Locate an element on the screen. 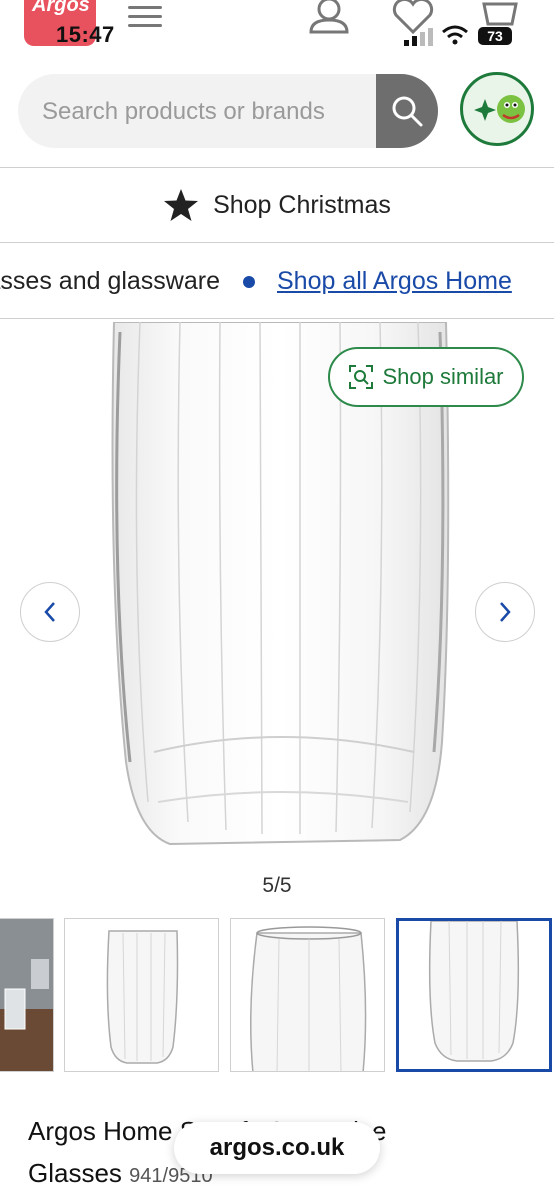  search-button is located at coordinates (407, 111).